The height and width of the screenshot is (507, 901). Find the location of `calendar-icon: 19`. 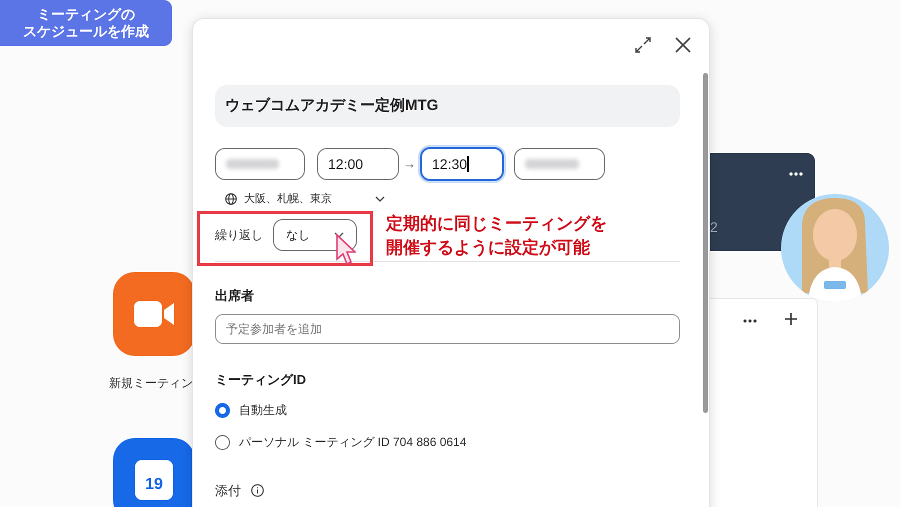

calendar-icon: 19 is located at coordinates (154, 480).